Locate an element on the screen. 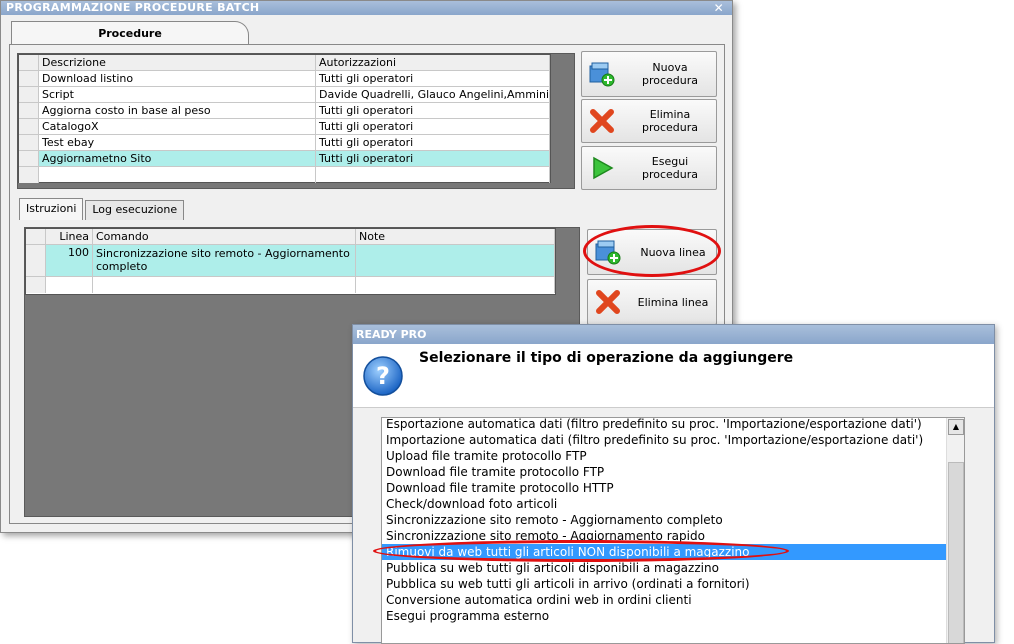  cell-descrizione: Script is located at coordinates (177, 94).